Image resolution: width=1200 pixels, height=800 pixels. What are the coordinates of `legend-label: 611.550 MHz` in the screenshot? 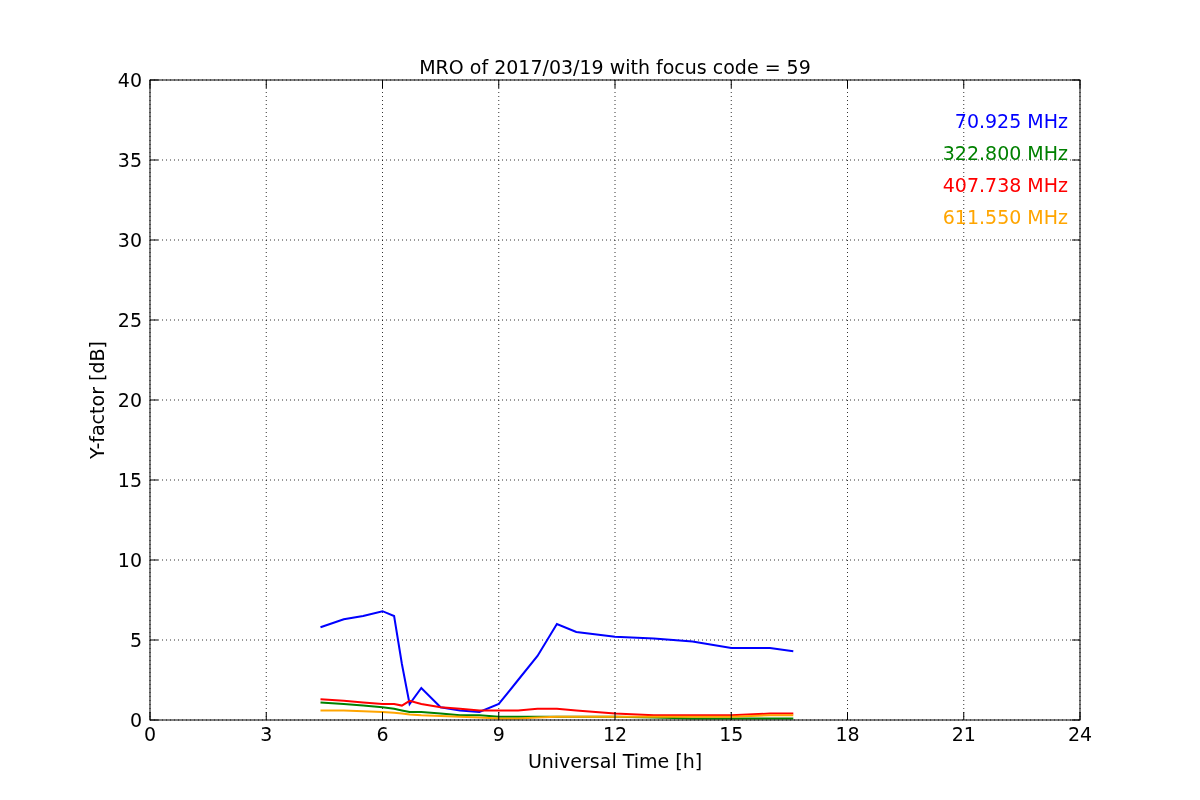 It's located at (1005, 217).